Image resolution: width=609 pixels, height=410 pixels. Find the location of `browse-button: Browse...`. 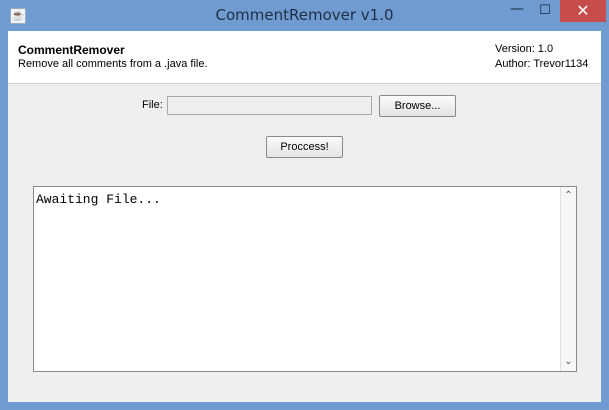

browse-button: Browse... is located at coordinates (417, 106).